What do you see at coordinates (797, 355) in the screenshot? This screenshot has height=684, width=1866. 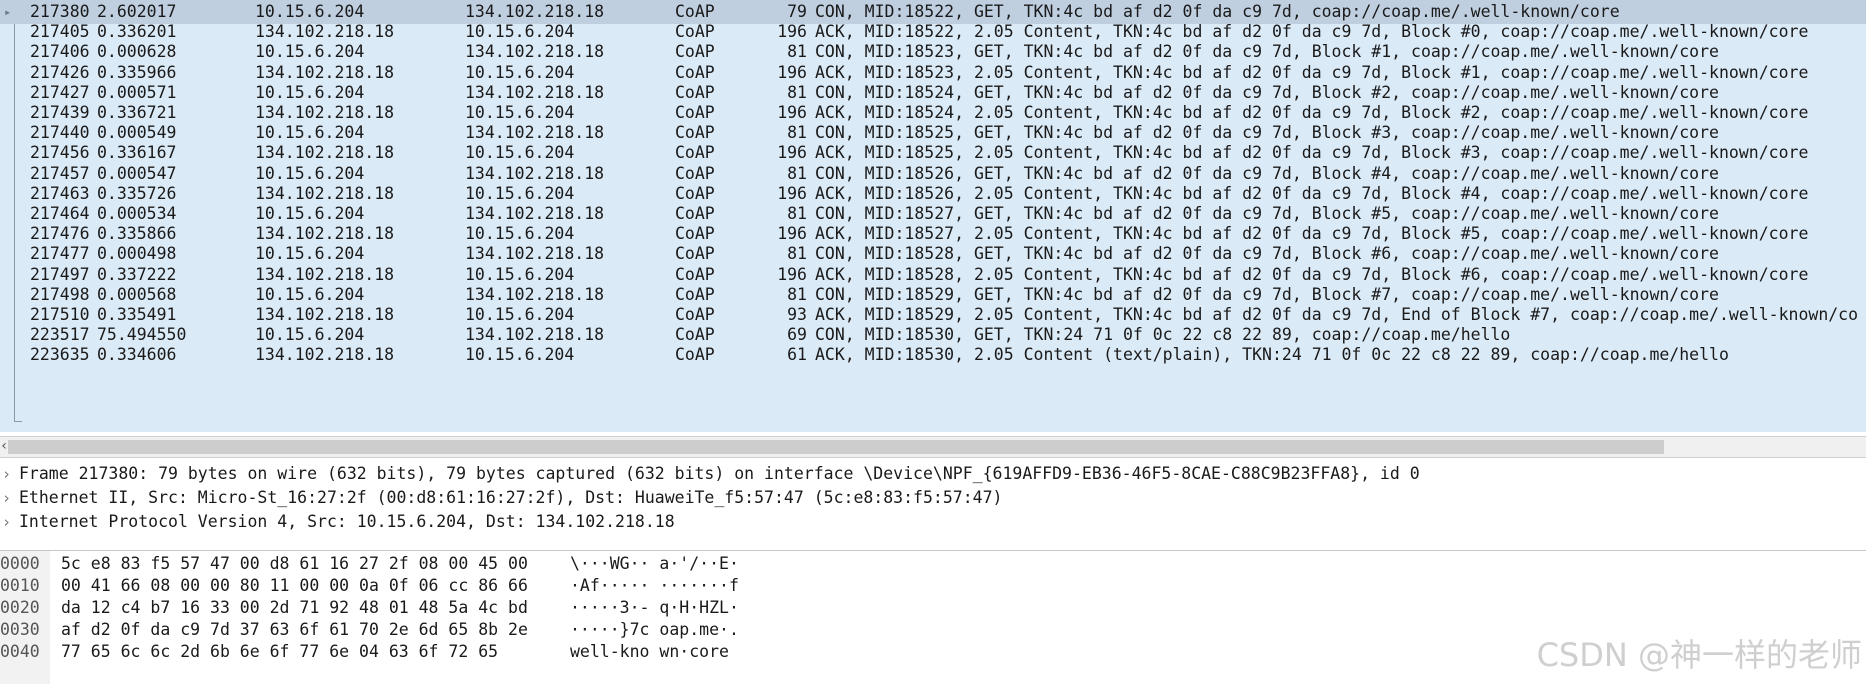 I see `packet-length: 61` at bounding box center [797, 355].